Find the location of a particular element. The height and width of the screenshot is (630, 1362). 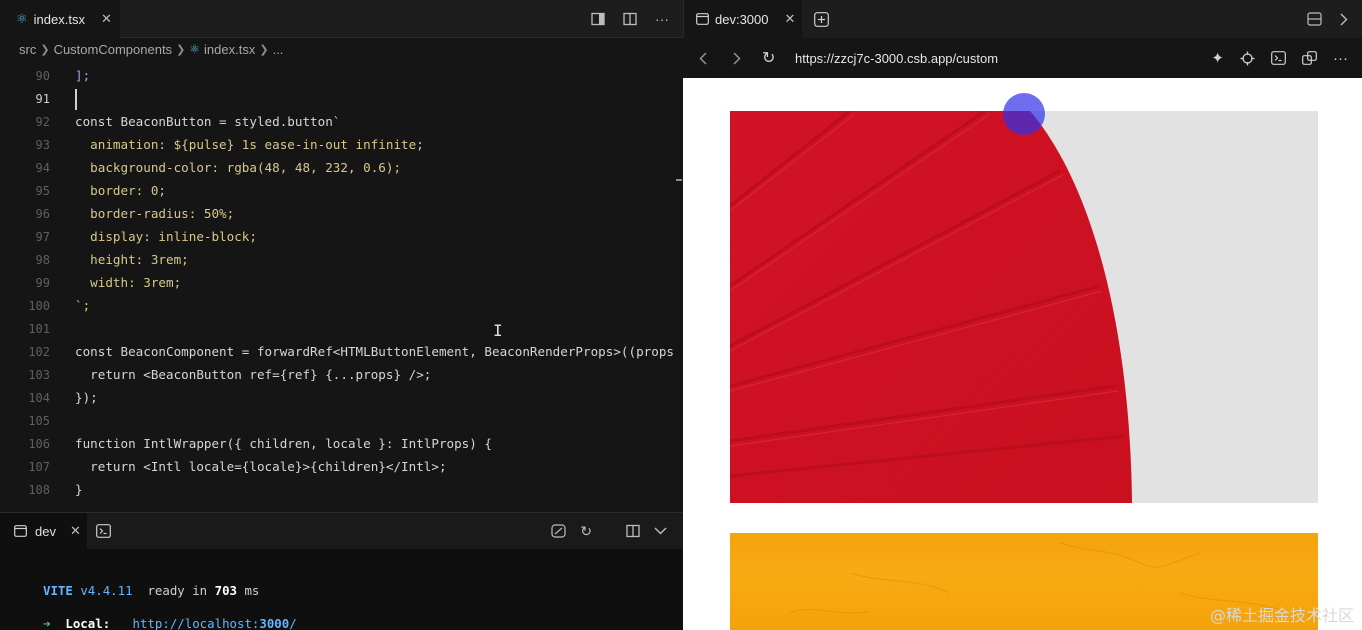

vite-version: v4.4.11 is located at coordinates (106, 590).